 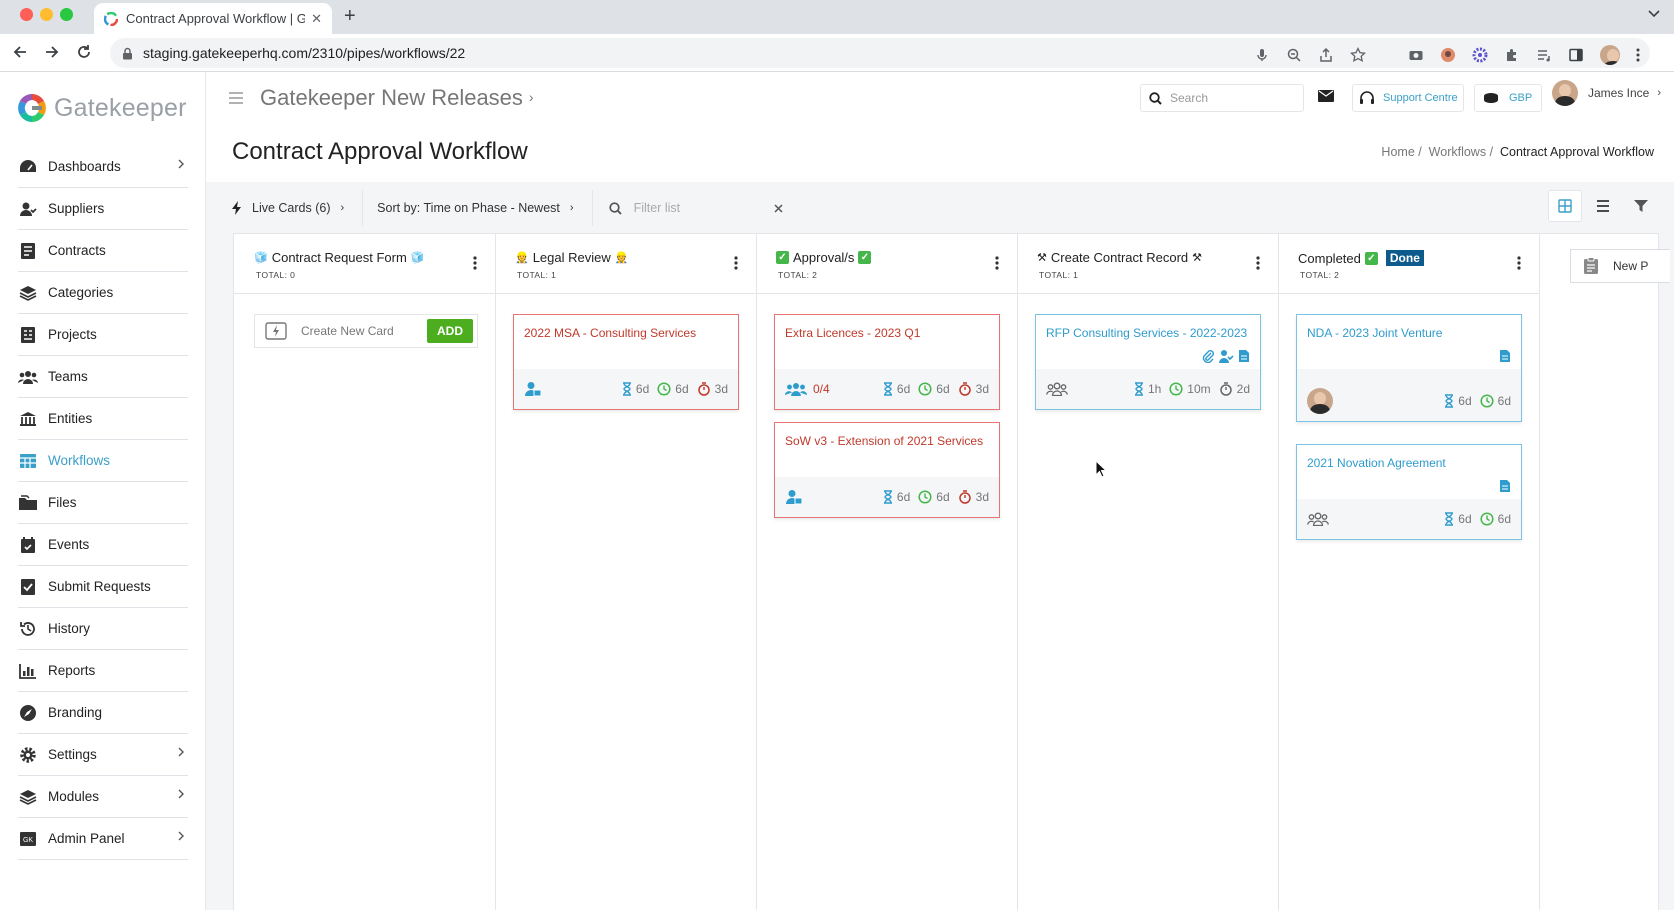 I want to click on media-queue-icon, so click(x=1544, y=55).